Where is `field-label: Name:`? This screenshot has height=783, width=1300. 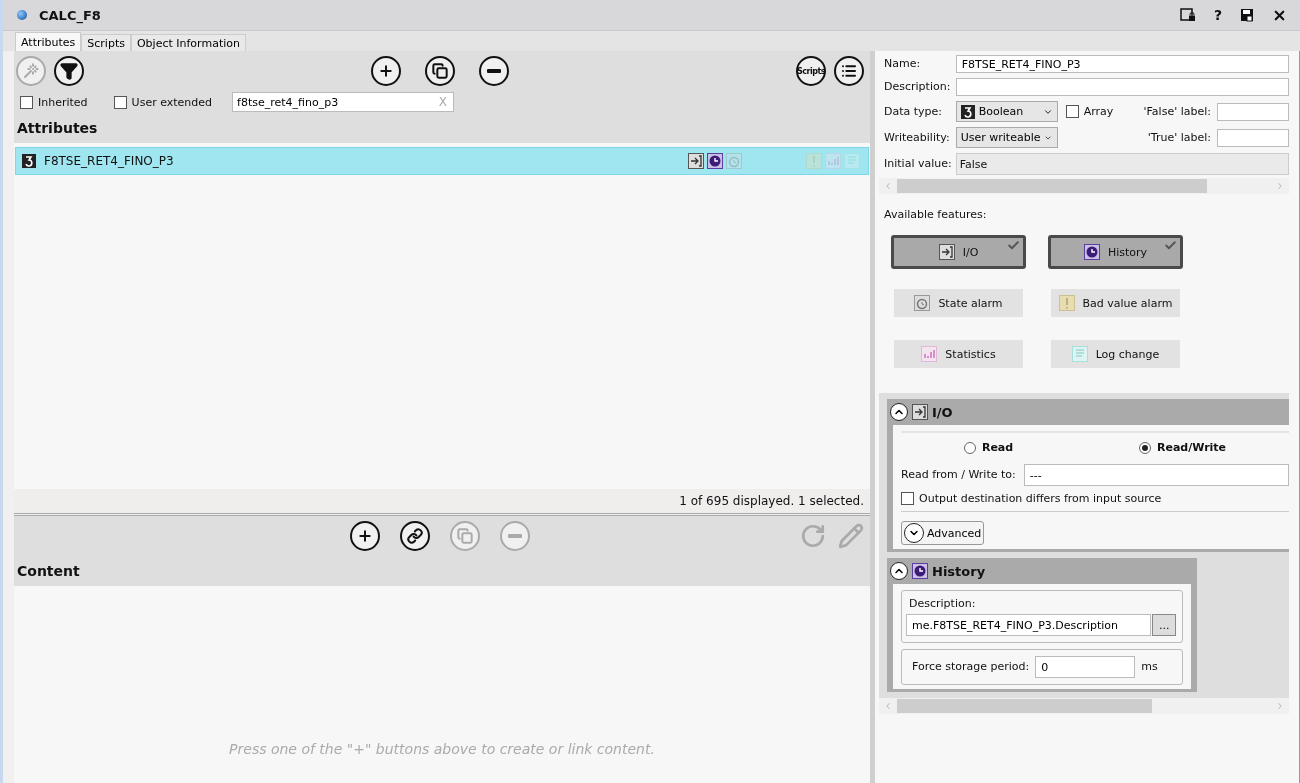
field-label: Name: is located at coordinates (903, 64).